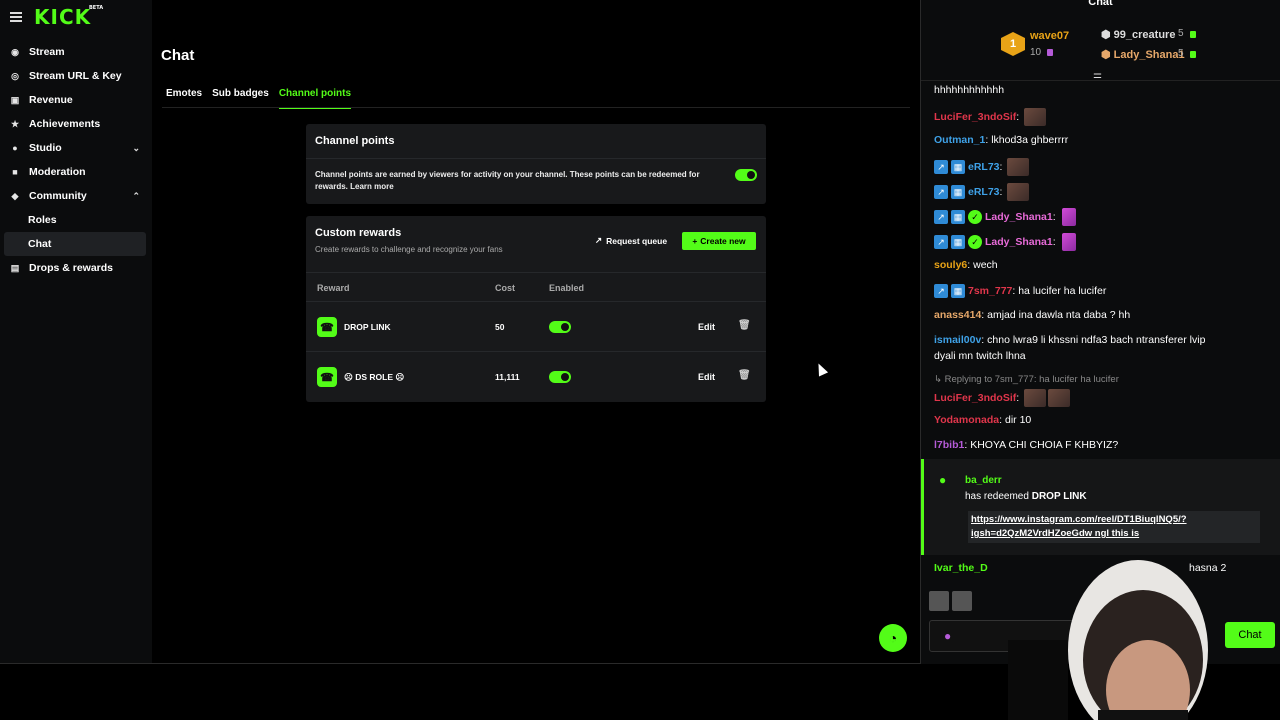 The image size is (1280, 720). Describe the element at coordinates (959, 140) in the screenshot. I see `chat-username: Outman_1` at that location.